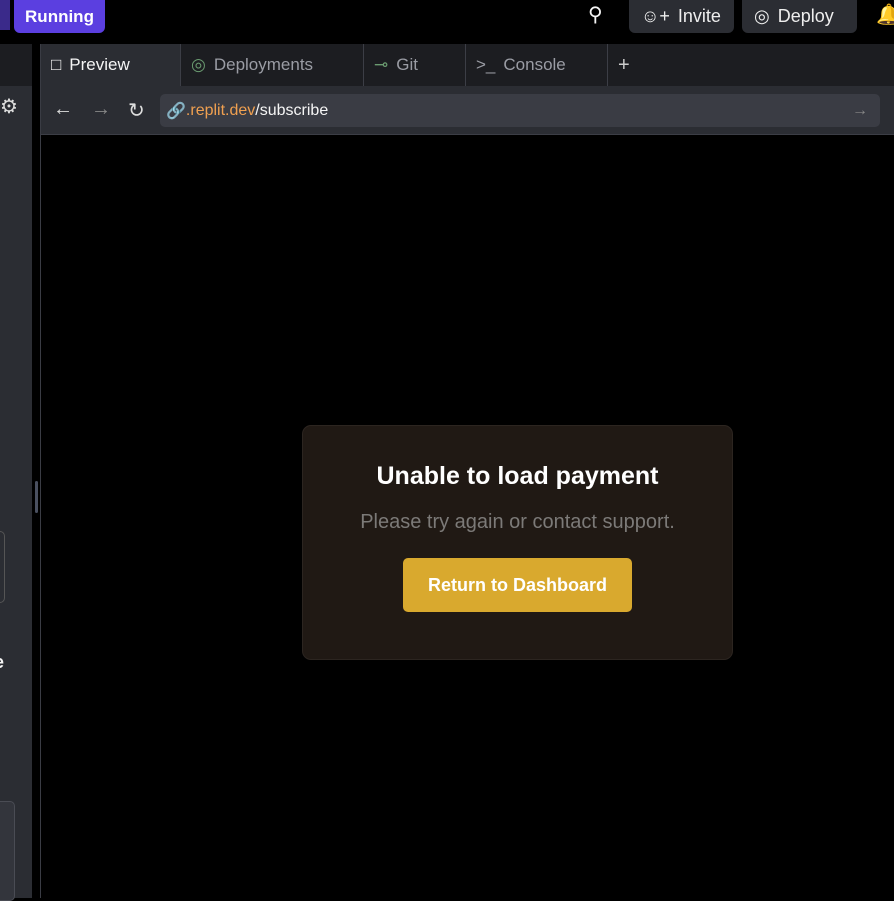 Image resolution: width=894 pixels, height=901 pixels. Describe the element at coordinates (517, 585) in the screenshot. I see `return-to-dashboard-button: Return to Dashboard` at that location.